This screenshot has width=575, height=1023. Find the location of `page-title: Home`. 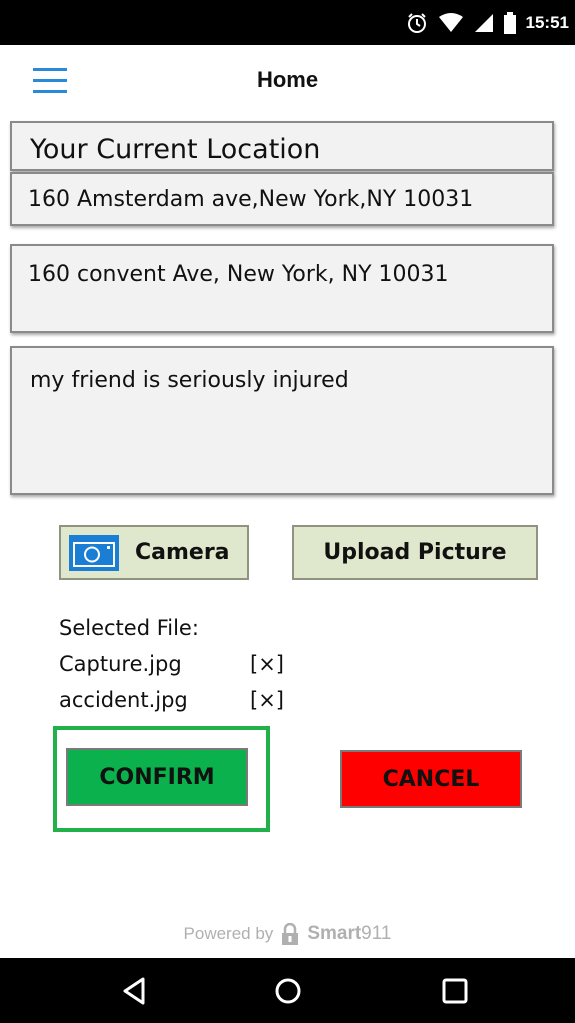

page-title: Home is located at coordinates (287, 79).